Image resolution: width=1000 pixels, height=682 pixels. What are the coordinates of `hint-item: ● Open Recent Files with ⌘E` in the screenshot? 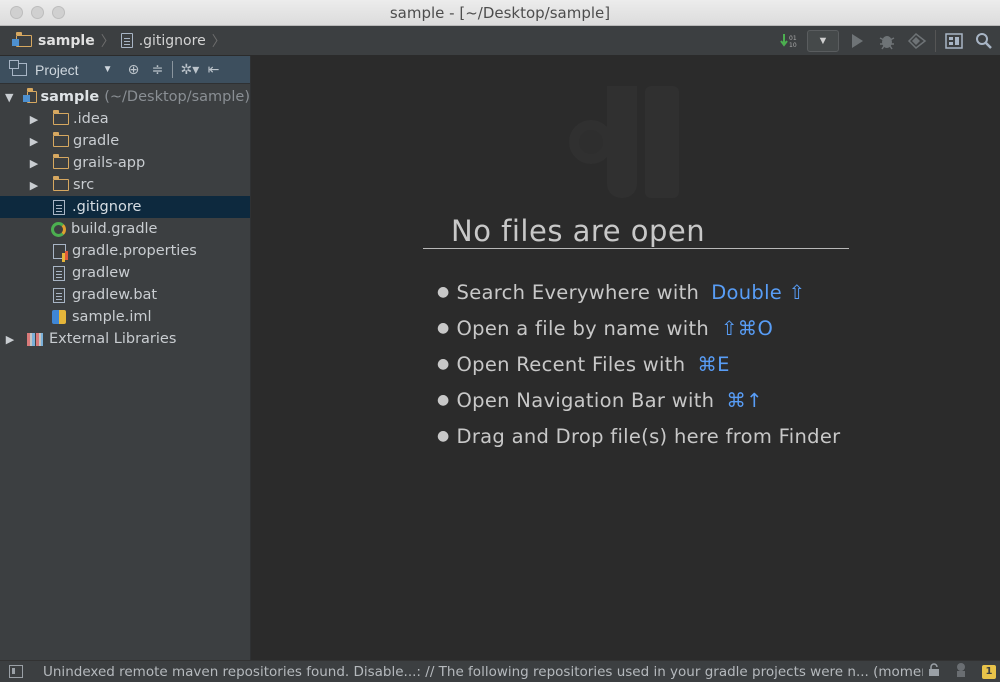 It's located at (638, 364).